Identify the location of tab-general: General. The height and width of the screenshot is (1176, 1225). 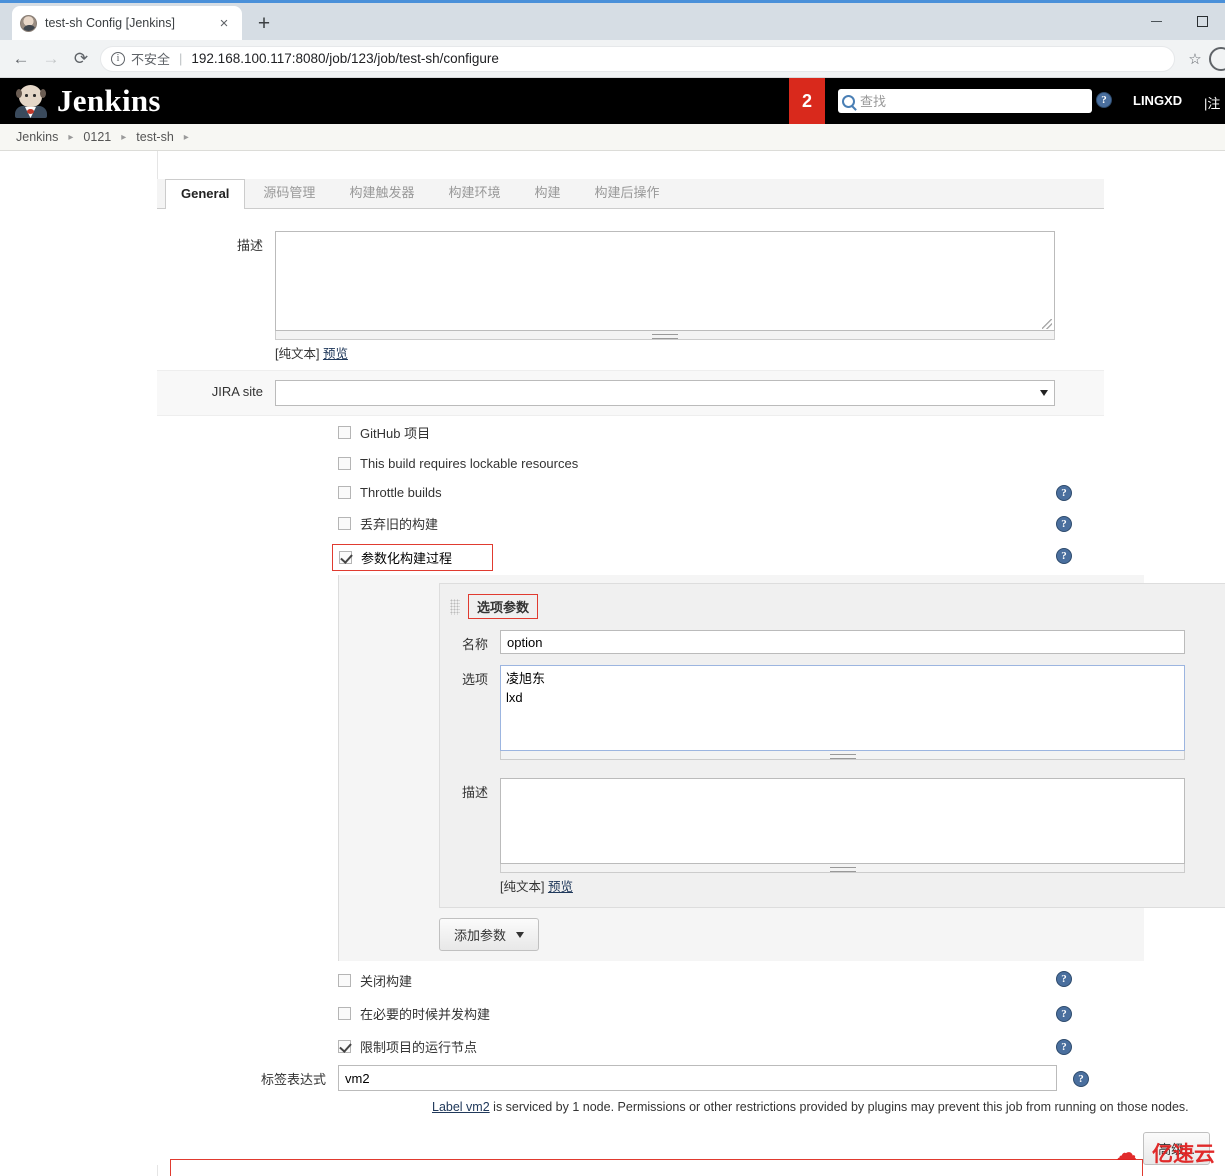
(205, 194).